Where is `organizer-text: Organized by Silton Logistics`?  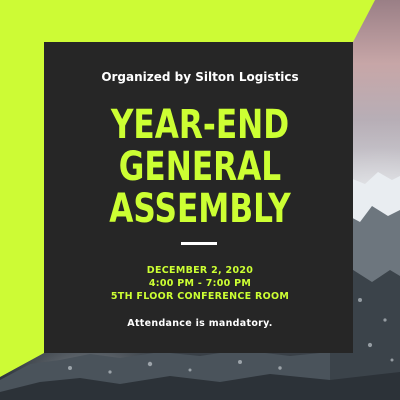
organizer-text: Organized by Silton Logistics is located at coordinates (200, 77).